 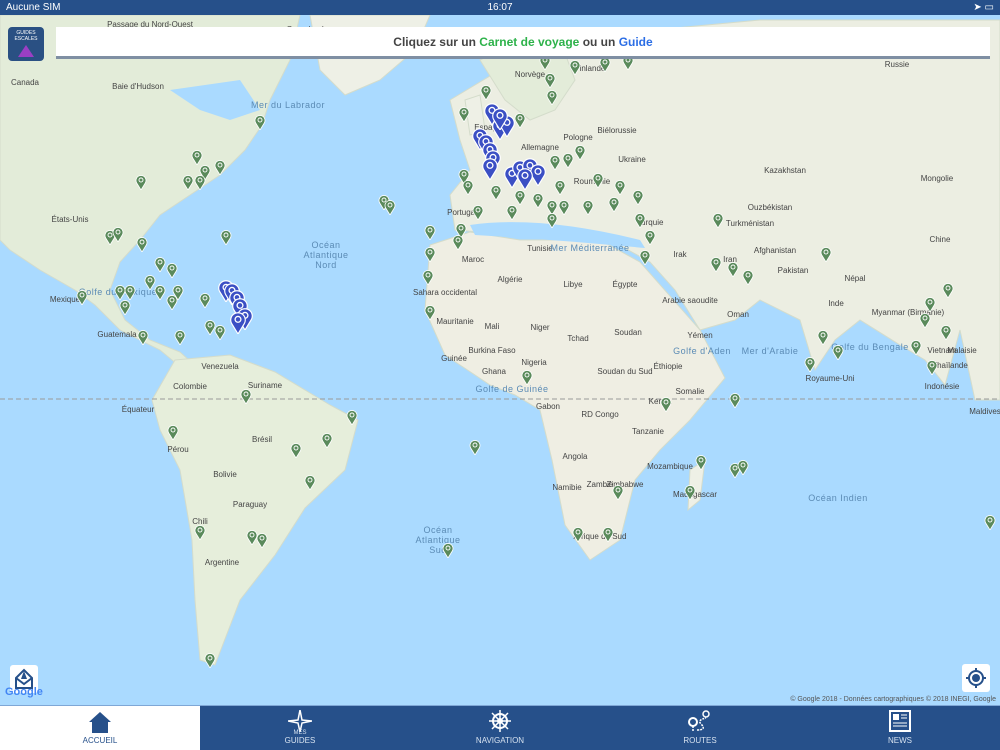 What do you see at coordinates (26, 44) in the screenshot?
I see `app-logo: GUIDES ESCALES` at bounding box center [26, 44].